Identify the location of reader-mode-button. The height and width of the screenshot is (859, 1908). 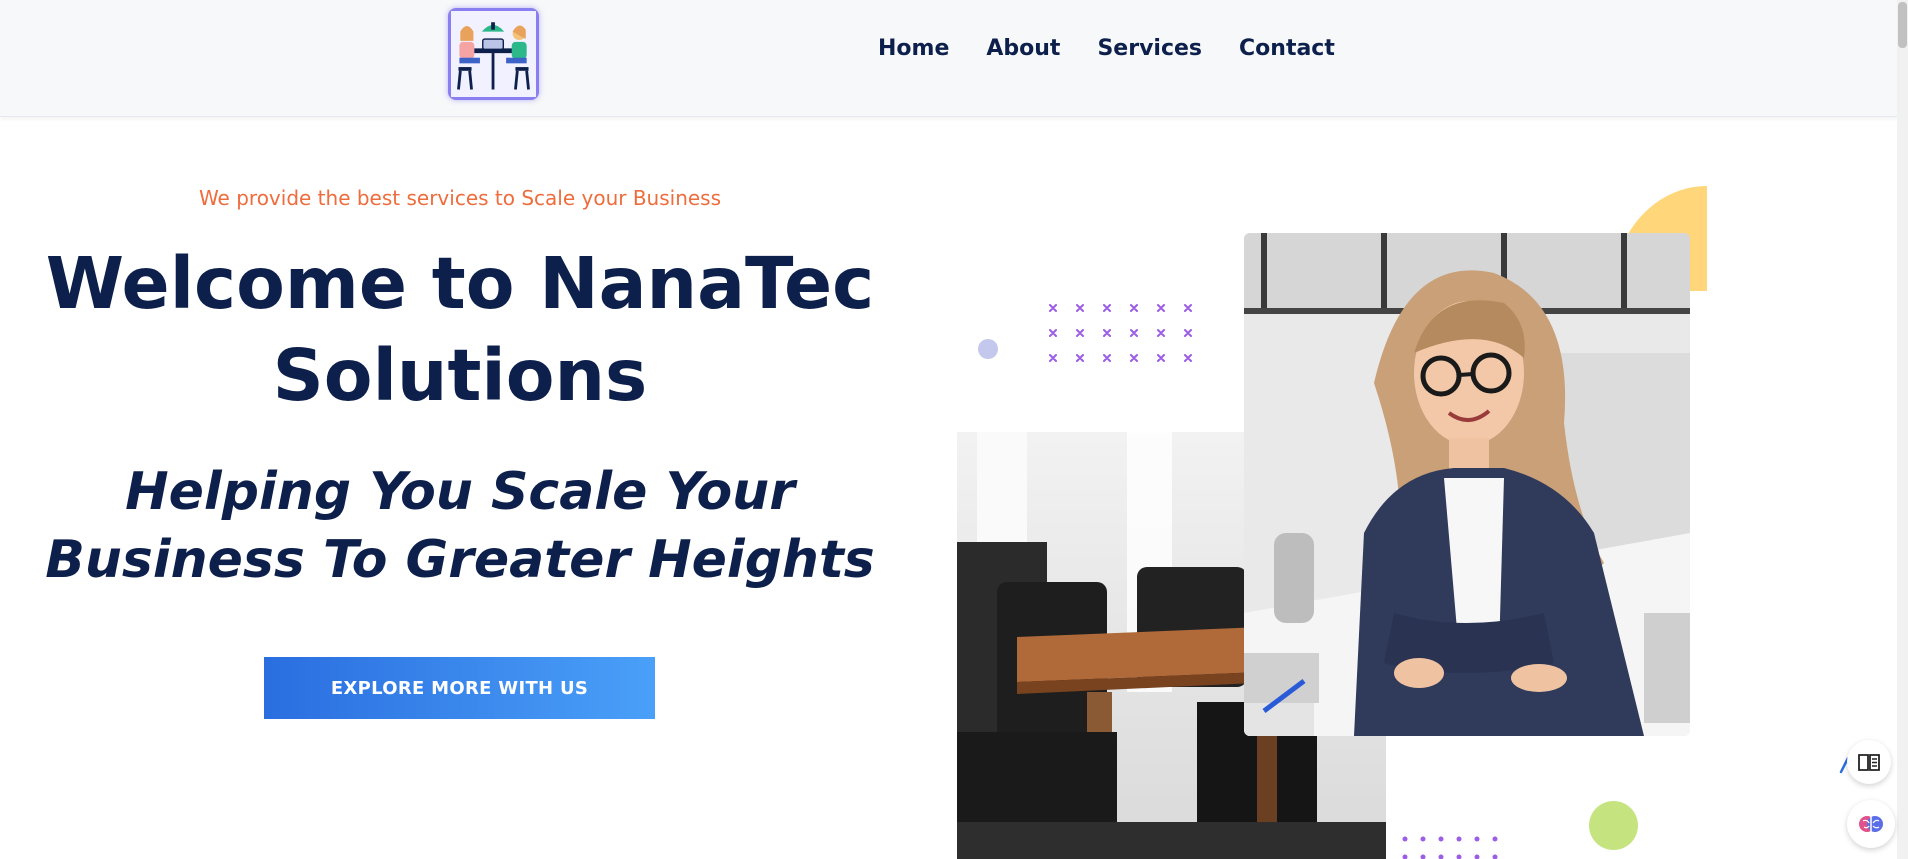
(1869, 762).